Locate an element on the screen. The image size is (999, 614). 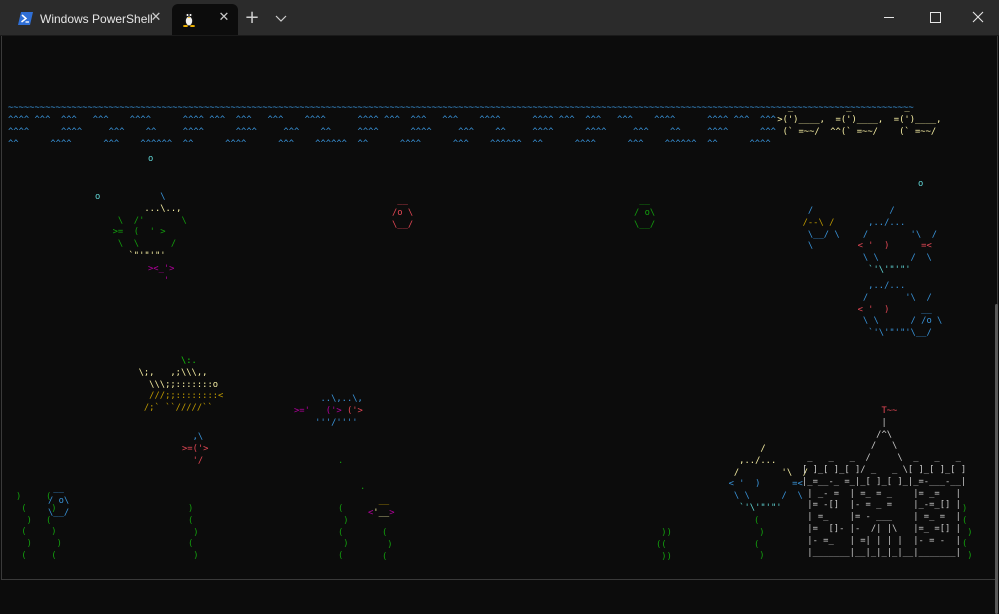
fish: ,\ >=('> '/ is located at coordinates (195, 449).